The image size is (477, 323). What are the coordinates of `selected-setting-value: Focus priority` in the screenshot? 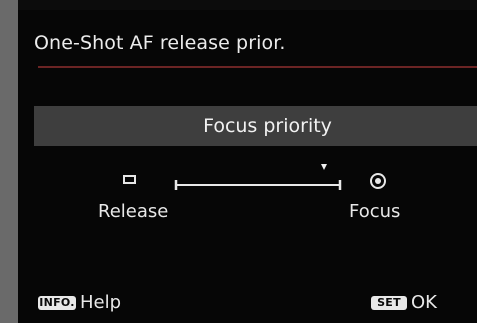 It's located at (267, 126).